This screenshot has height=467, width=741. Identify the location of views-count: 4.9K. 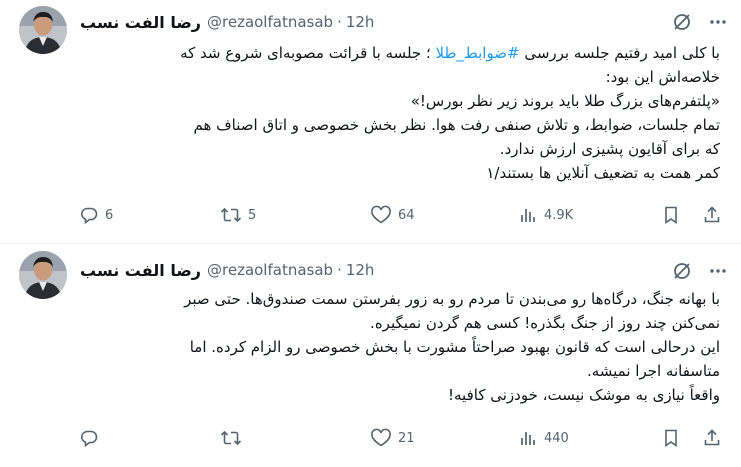
(559, 215).